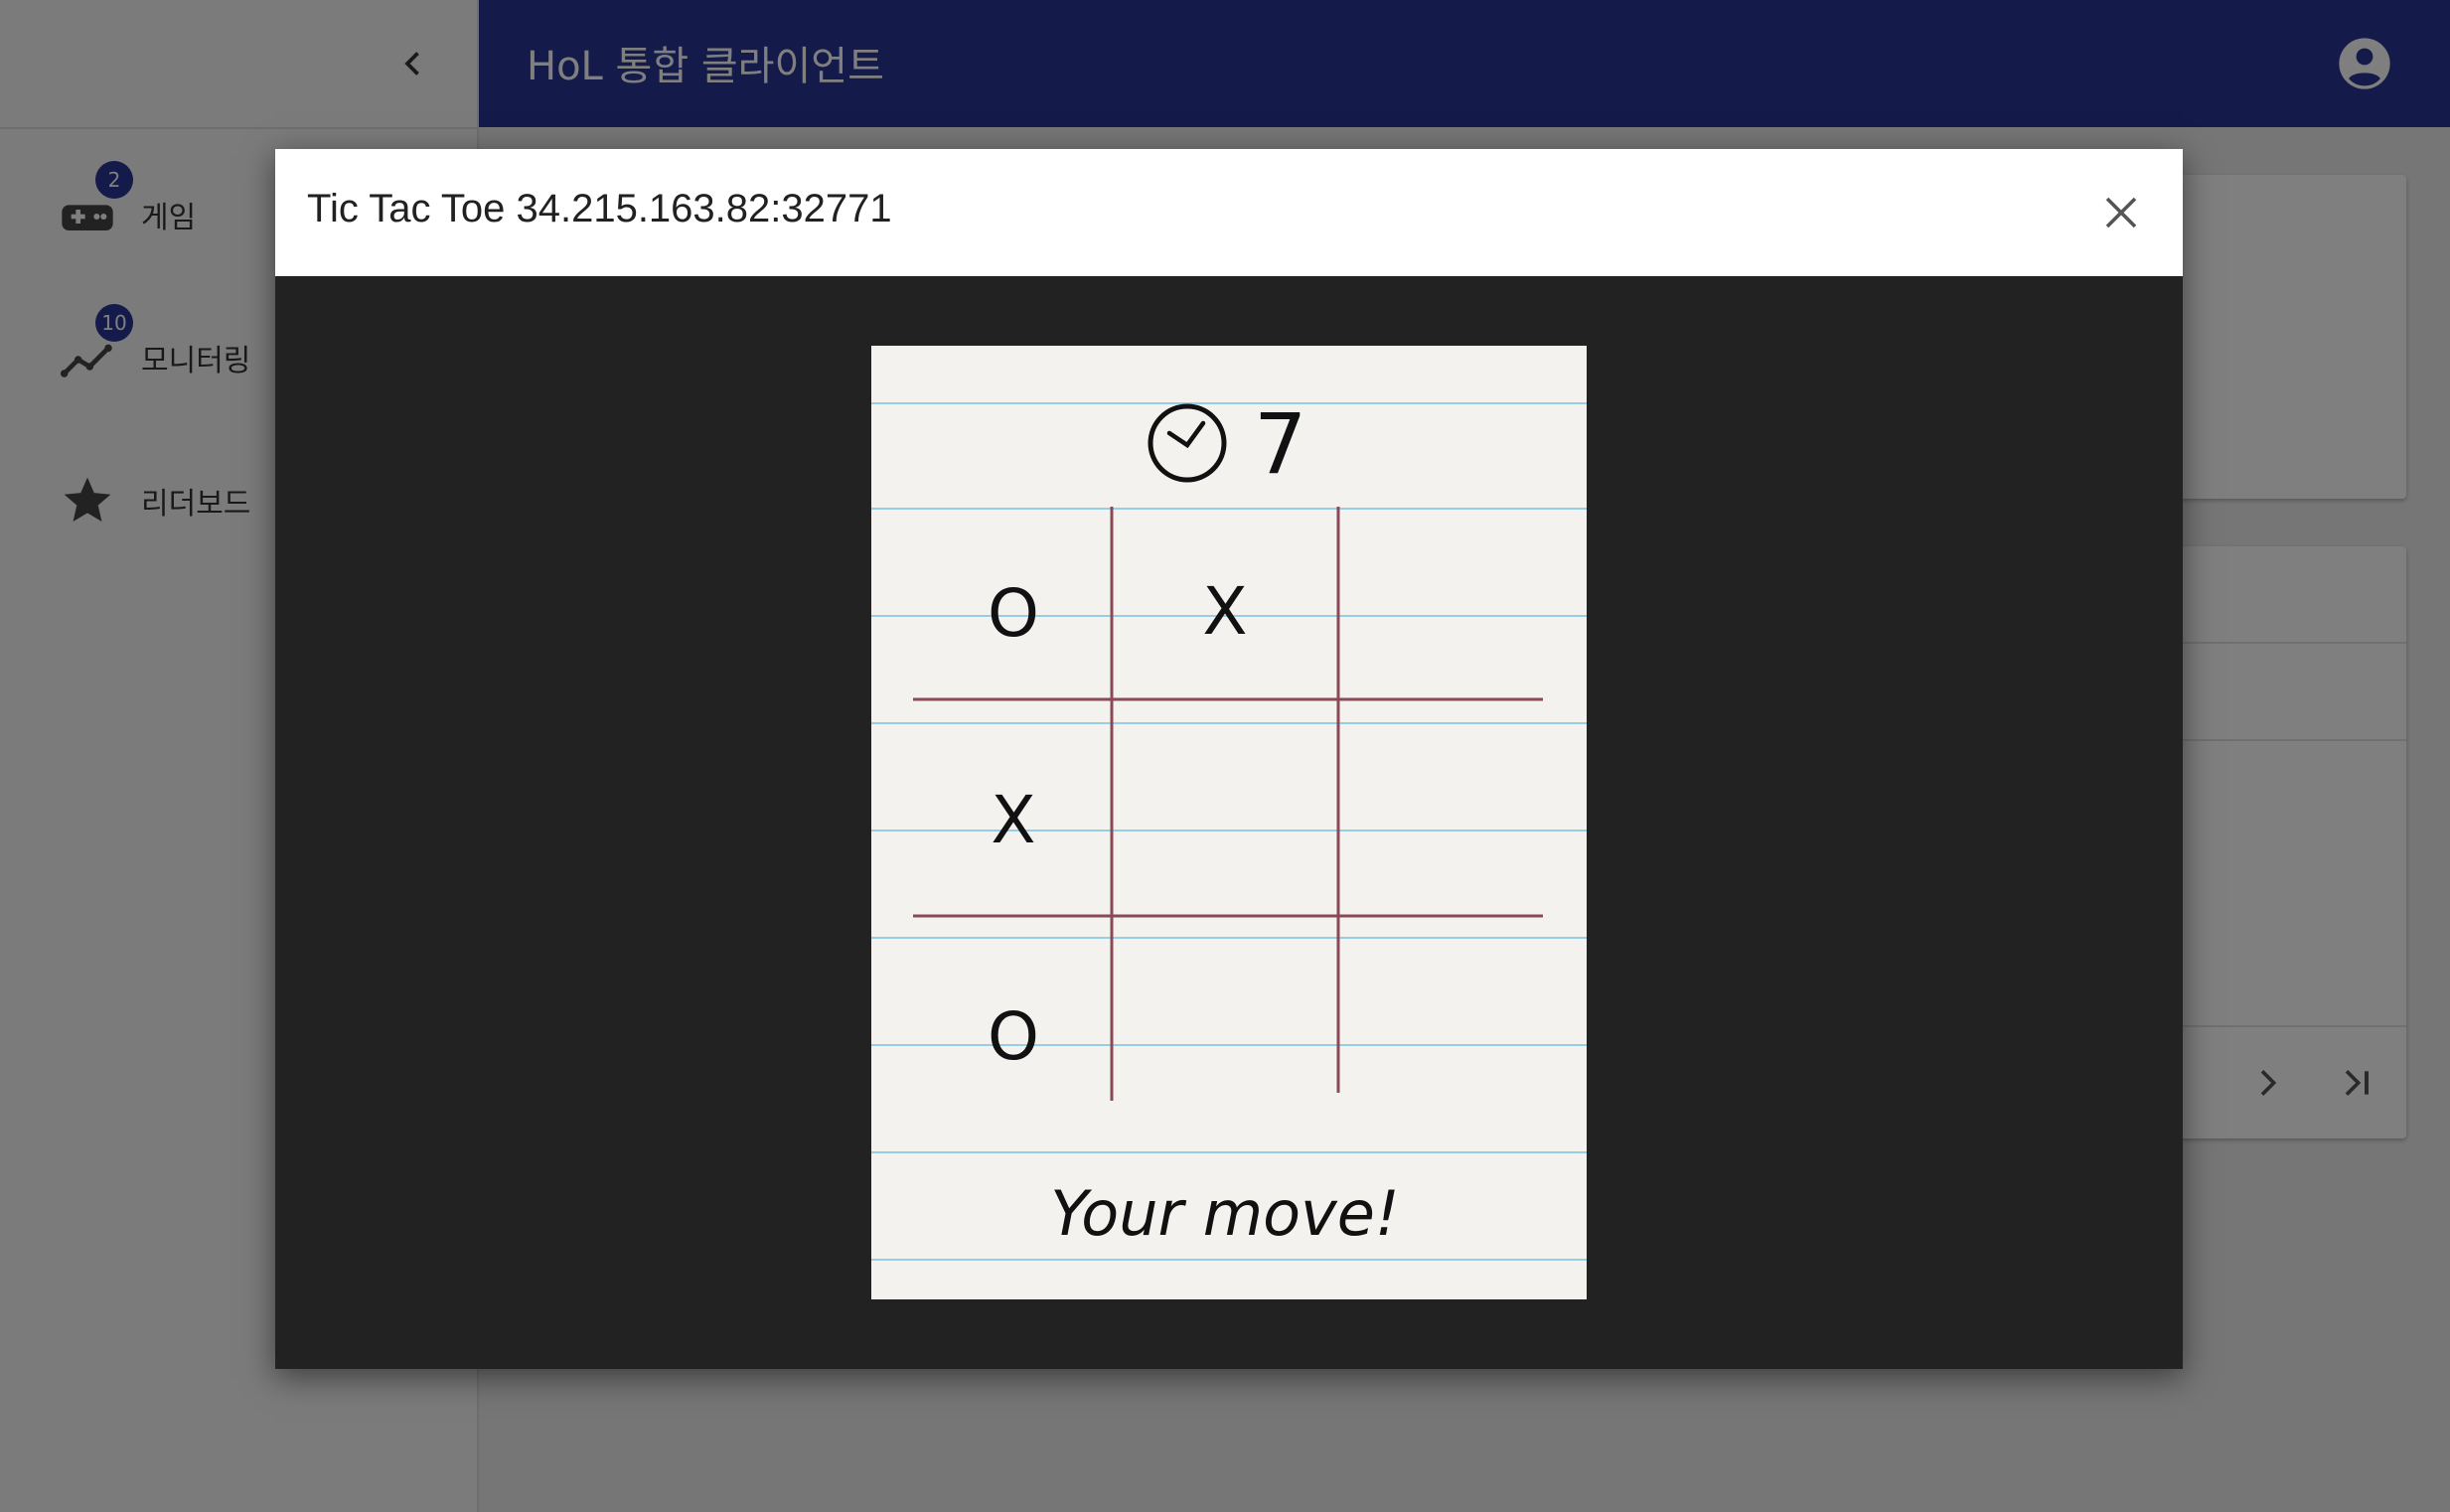 This screenshot has height=1512, width=2450. What do you see at coordinates (2121, 212) in the screenshot?
I see `close-icon` at bounding box center [2121, 212].